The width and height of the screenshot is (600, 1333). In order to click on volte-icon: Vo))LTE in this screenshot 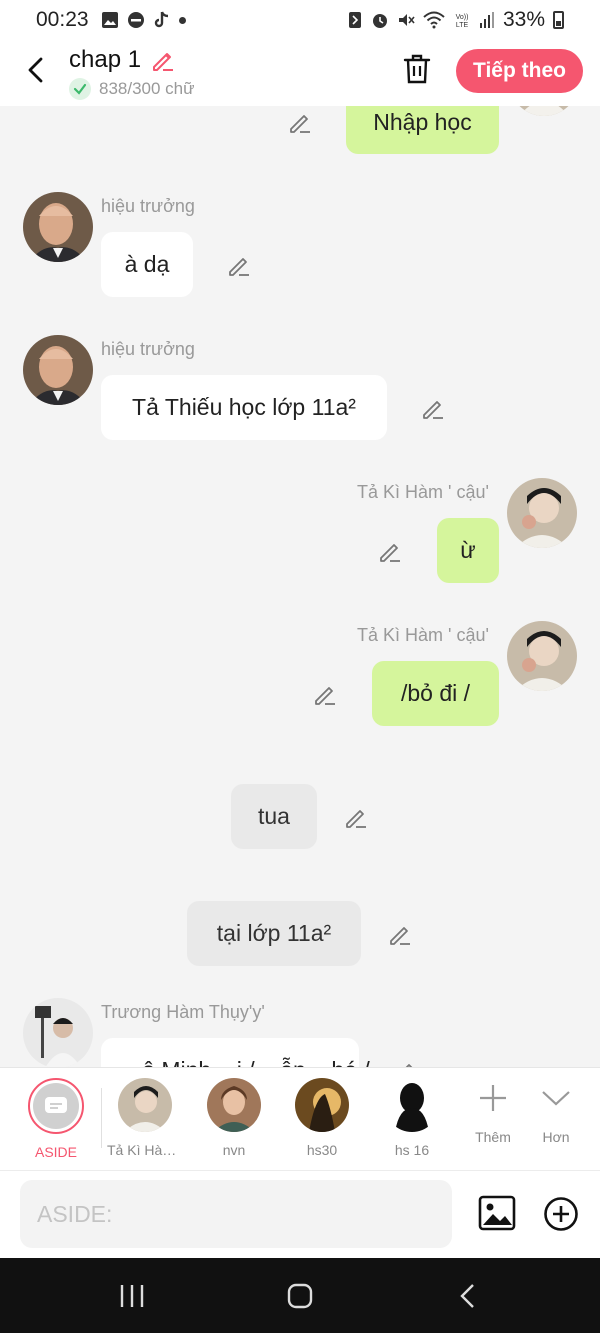, I will do `click(462, 21)`.